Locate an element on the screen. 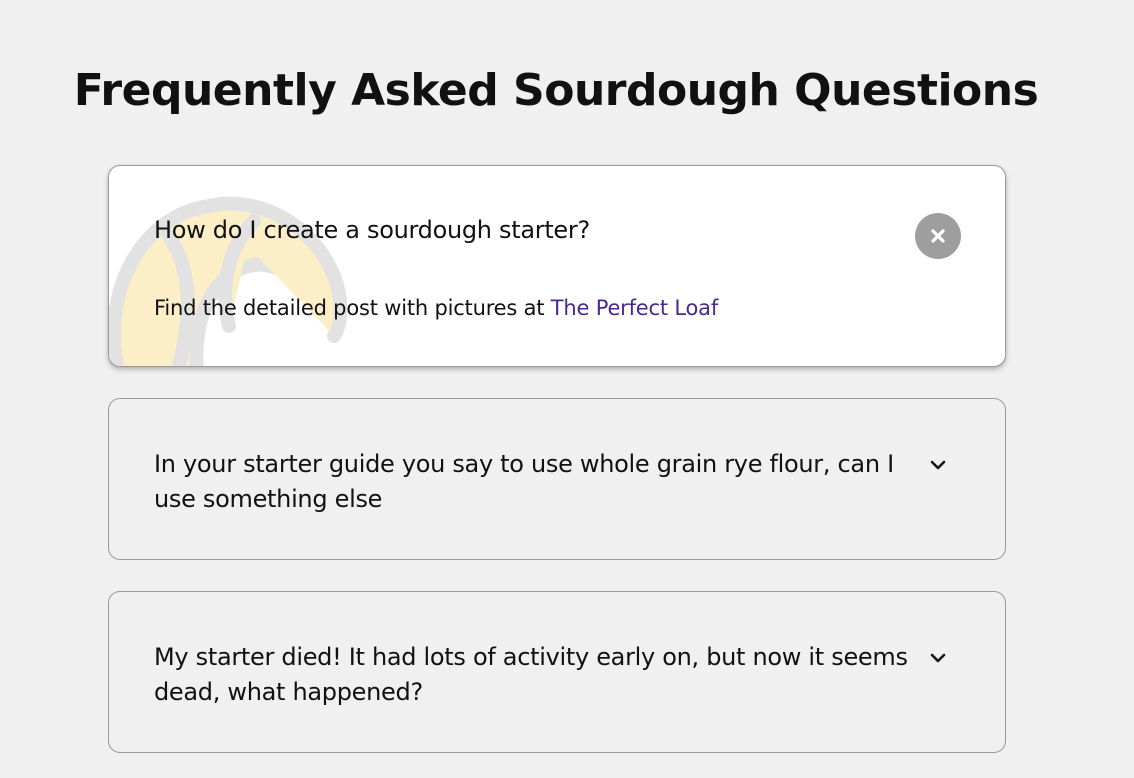 The width and height of the screenshot is (1134, 778). the-perfect-loaf-link: The Perfect Loaf is located at coordinates (634, 308).